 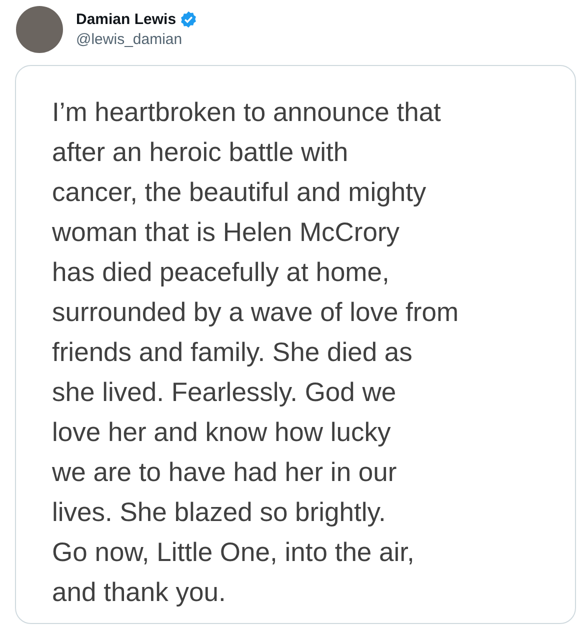 I want to click on author-name: Damian Lewis, so click(x=126, y=19).